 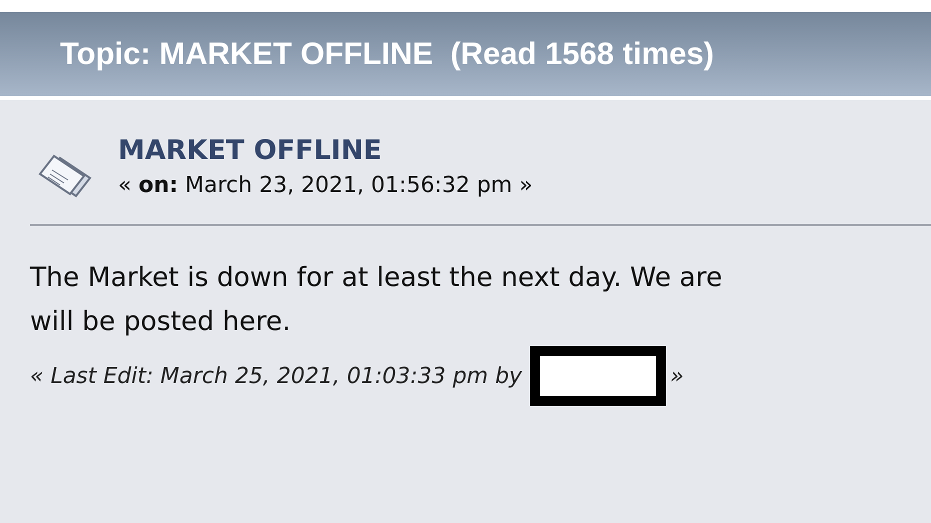 I want to click on last-edit-end: », so click(x=677, y=376).